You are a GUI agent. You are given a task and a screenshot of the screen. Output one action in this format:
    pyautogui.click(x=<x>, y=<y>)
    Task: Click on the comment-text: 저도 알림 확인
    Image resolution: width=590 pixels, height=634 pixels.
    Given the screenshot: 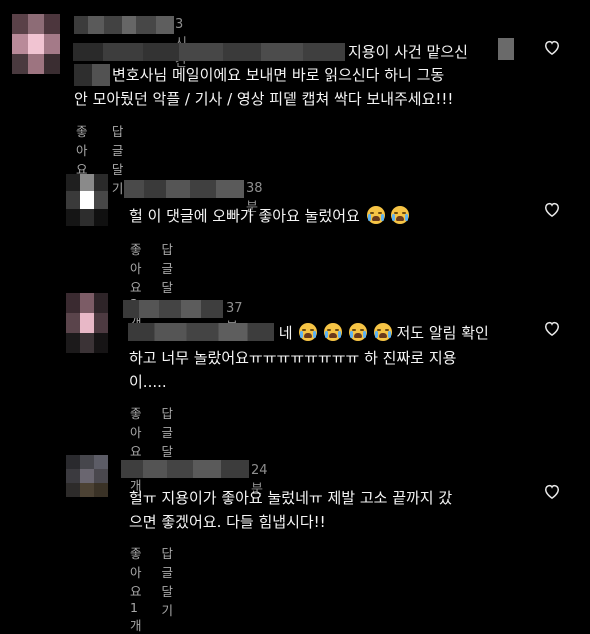 What is the action you would take?
    pyautogui.click(x=442, y=333)
    